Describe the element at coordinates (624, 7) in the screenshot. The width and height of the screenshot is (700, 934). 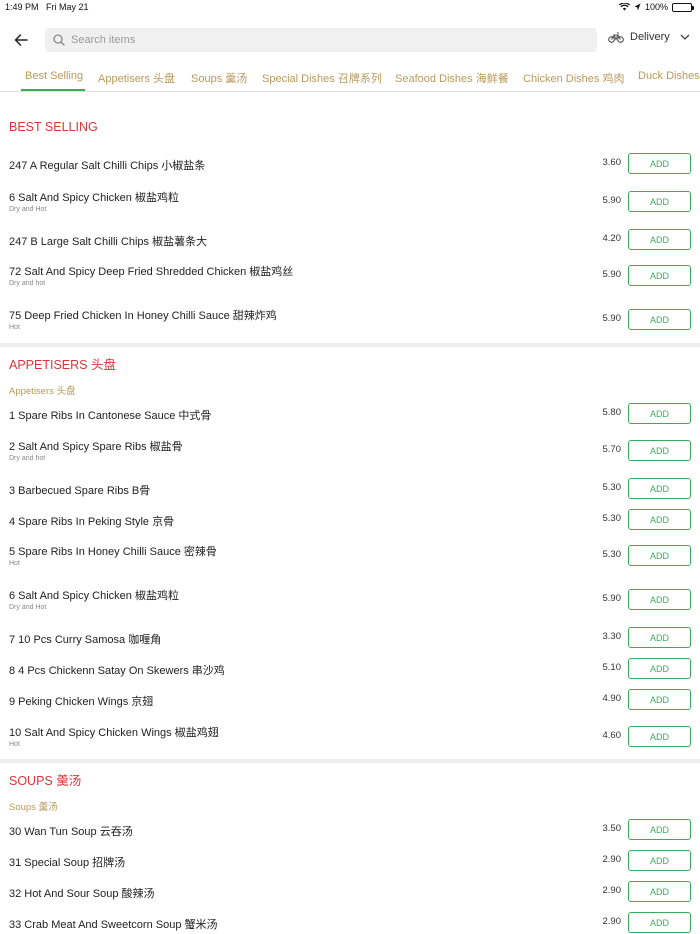
I see `wifi-icon` at that location.